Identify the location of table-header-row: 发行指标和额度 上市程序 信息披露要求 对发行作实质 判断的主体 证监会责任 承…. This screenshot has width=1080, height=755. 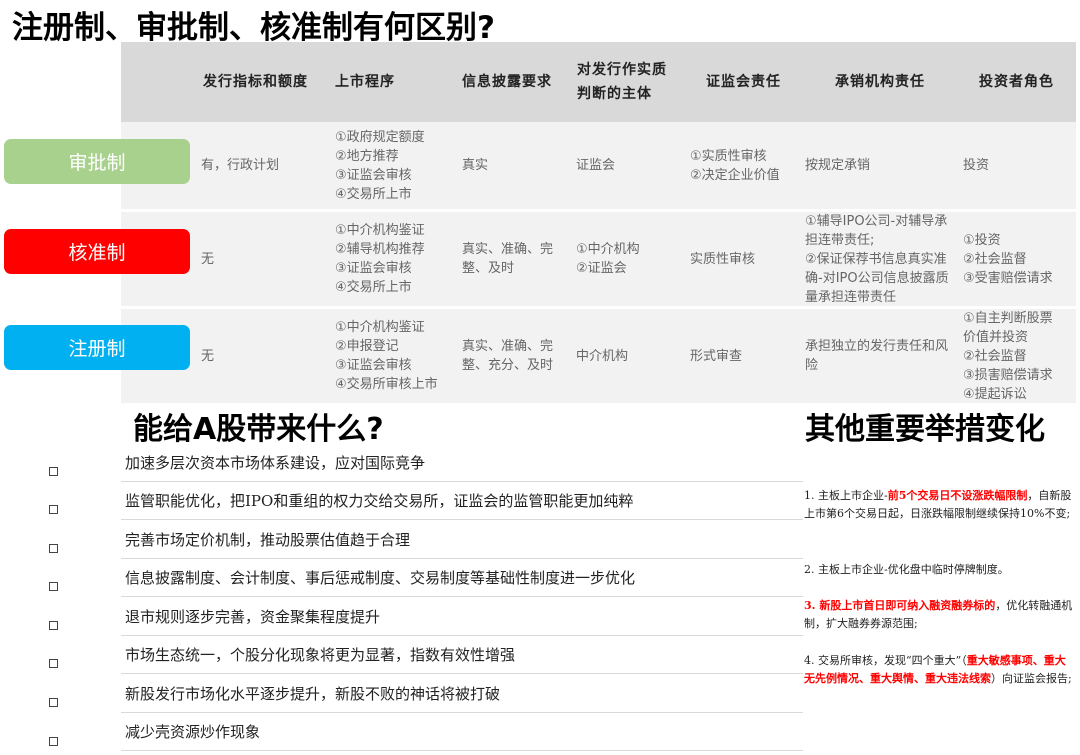
(598, 82).